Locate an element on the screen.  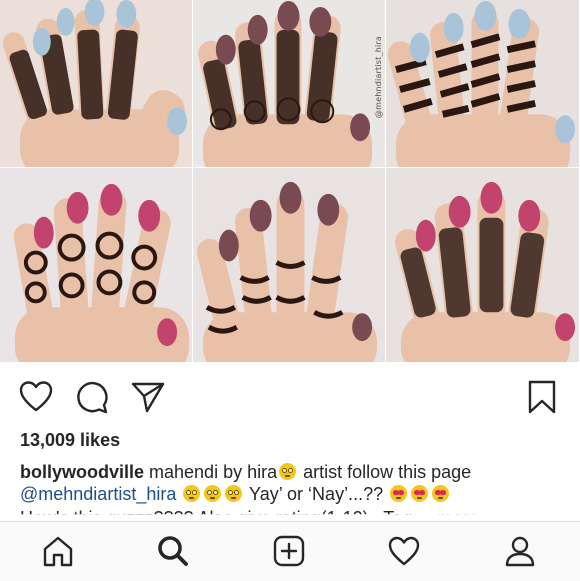
likes-count: 13,009 likes is located at coordinates (70, 440).